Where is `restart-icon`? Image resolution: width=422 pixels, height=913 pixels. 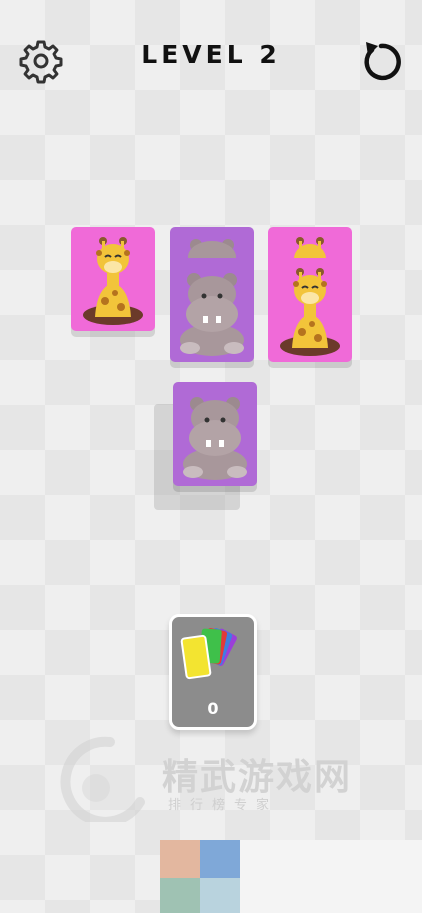
restart-icon is located at coordinates (382, 61).